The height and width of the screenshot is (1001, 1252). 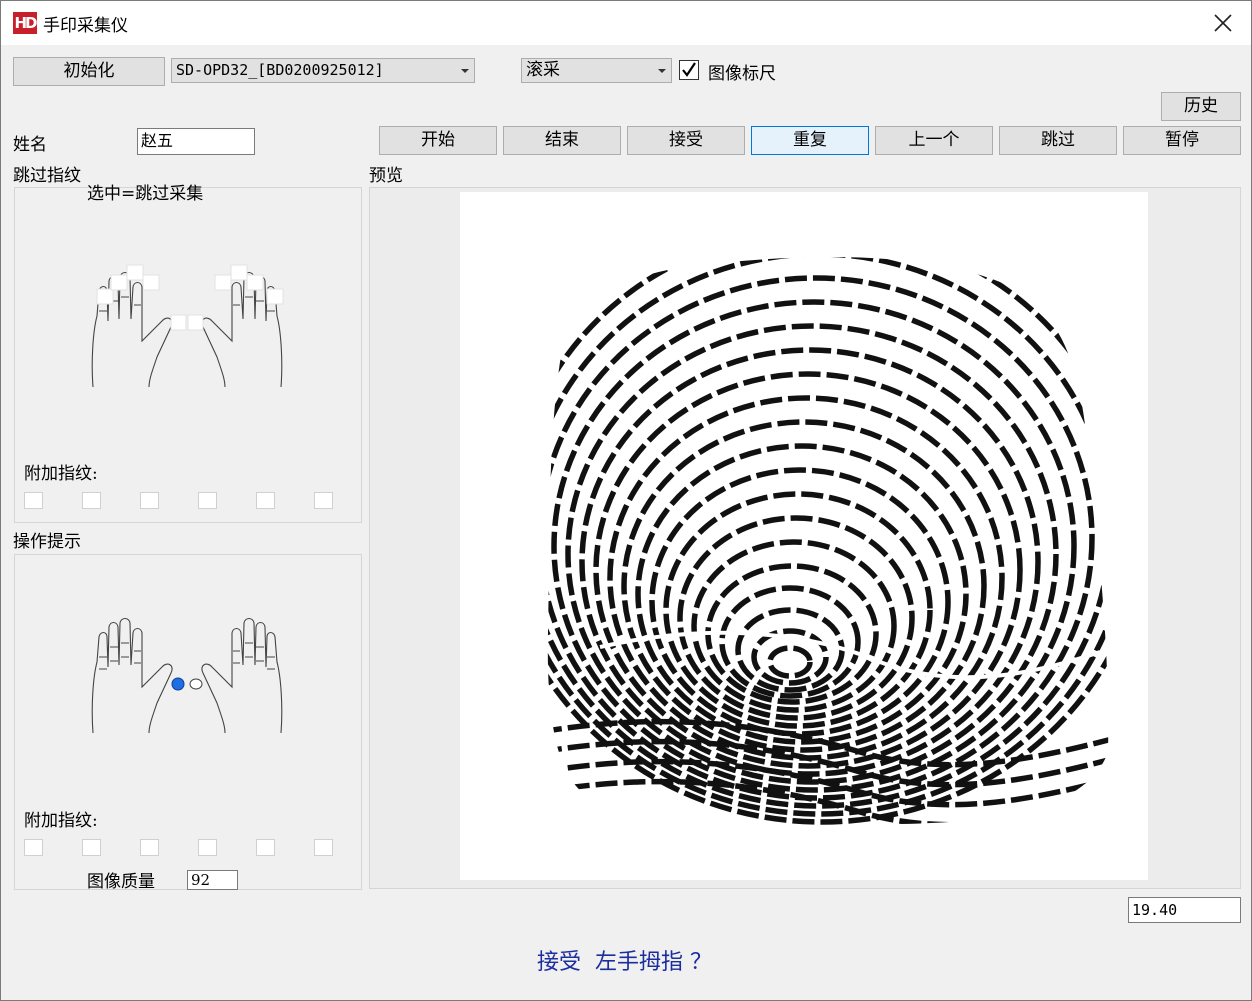 I want to click on start-button: 开始, so click(x=438, y=140).